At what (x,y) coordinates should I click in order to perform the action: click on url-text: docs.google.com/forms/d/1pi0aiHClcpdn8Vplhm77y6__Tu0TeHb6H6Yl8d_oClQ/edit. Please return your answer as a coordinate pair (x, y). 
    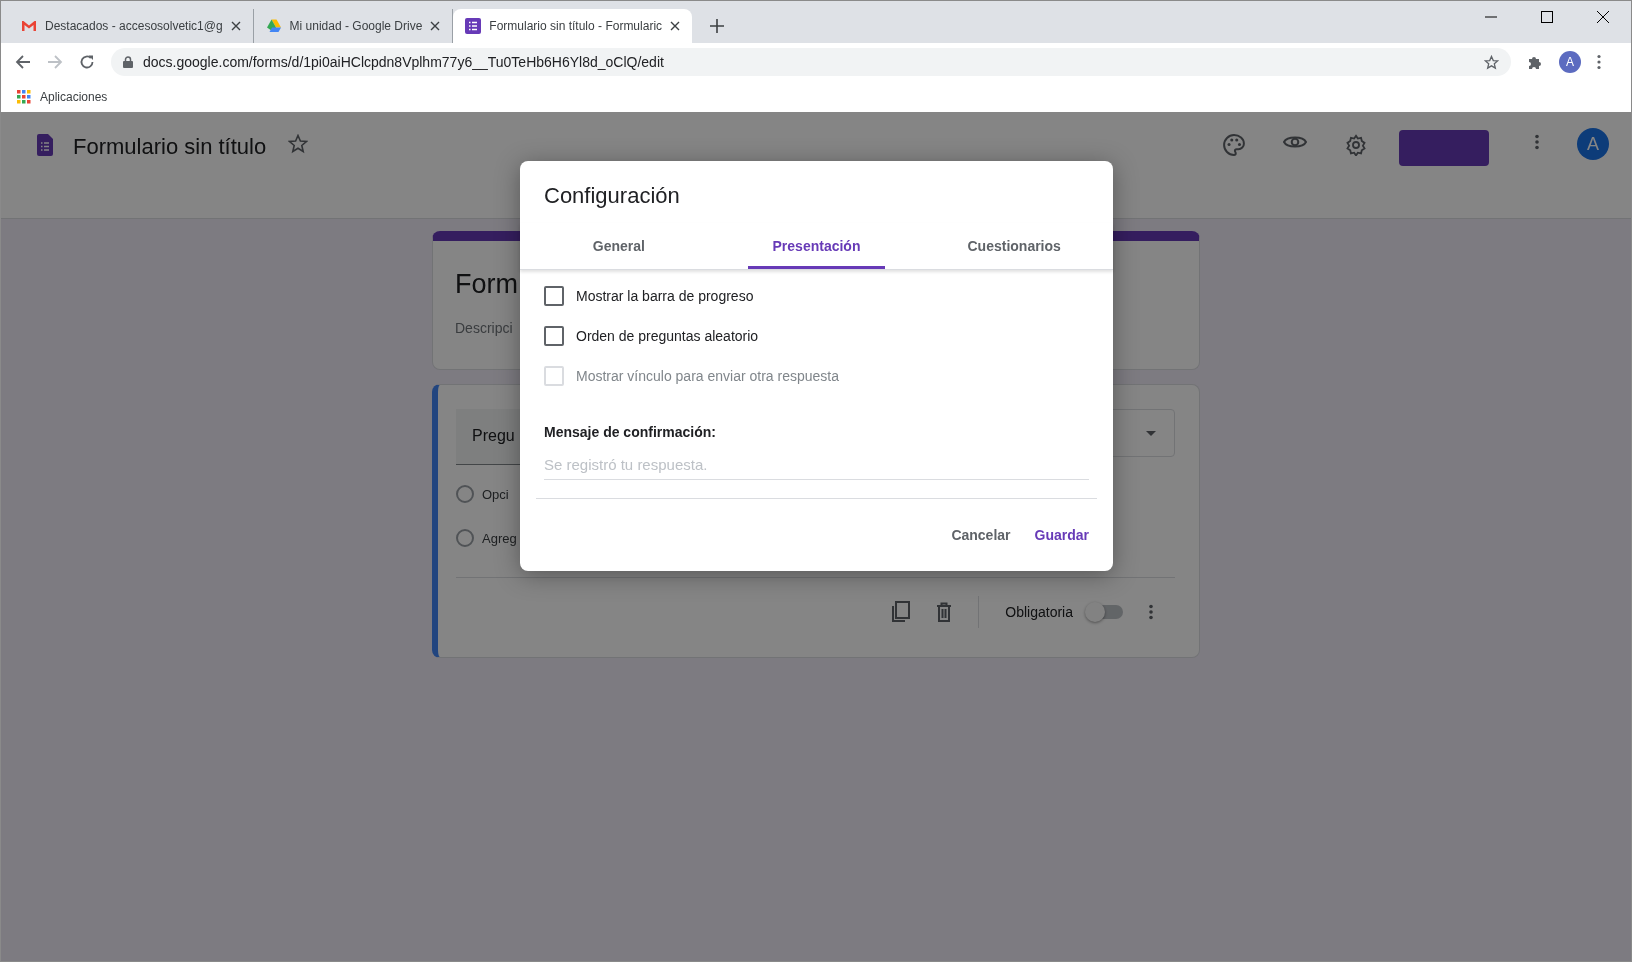
    Looking at the image, I should click on (403, 62).